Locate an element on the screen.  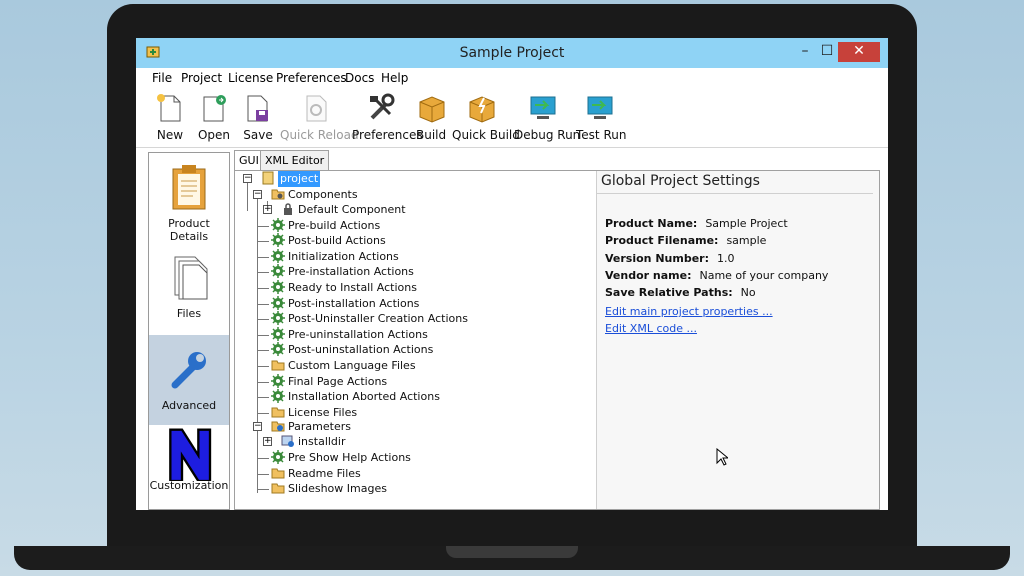
title-bar: Sample Project – ☐ ✕ is located at coordinates (512, 53).